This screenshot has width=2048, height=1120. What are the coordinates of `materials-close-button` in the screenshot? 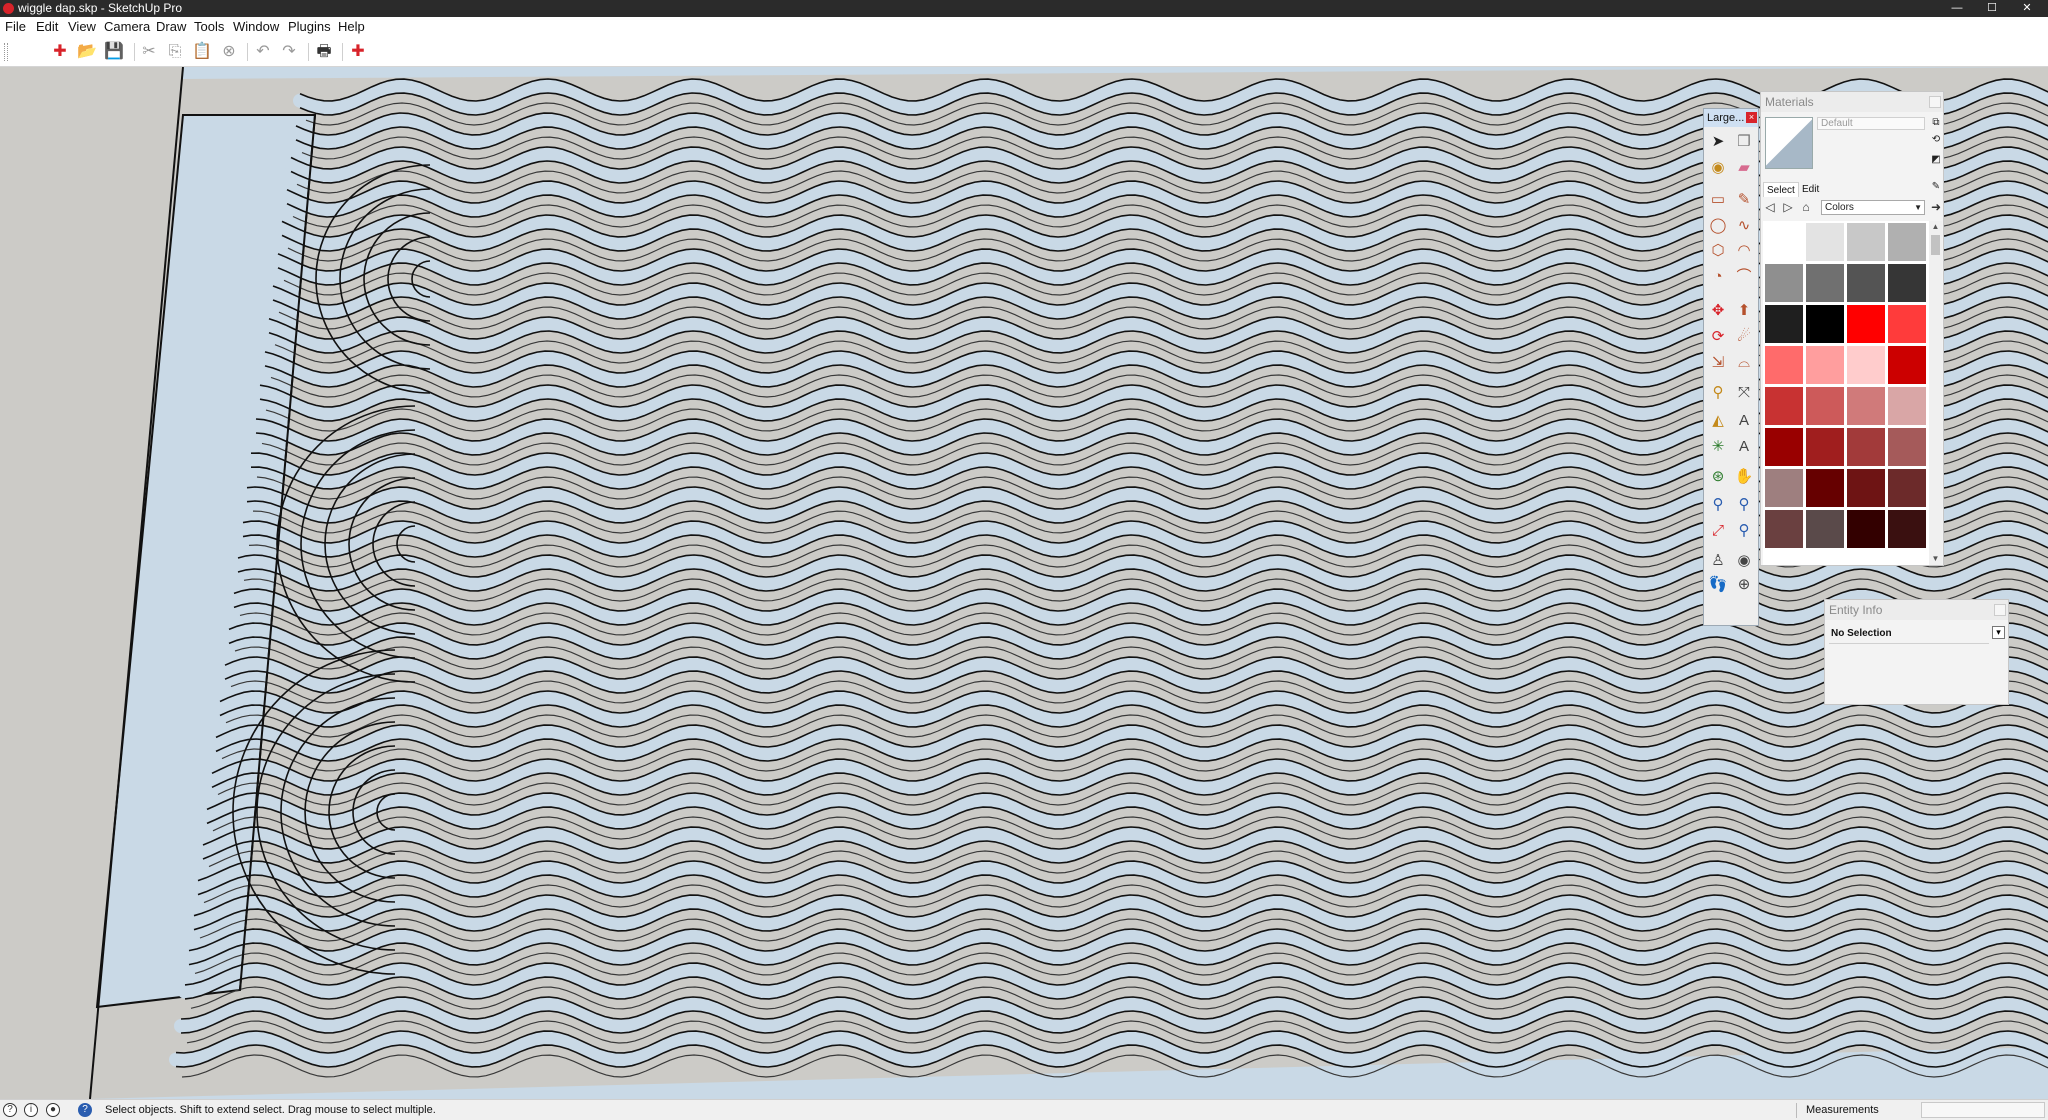 It's located at (1935, 102).